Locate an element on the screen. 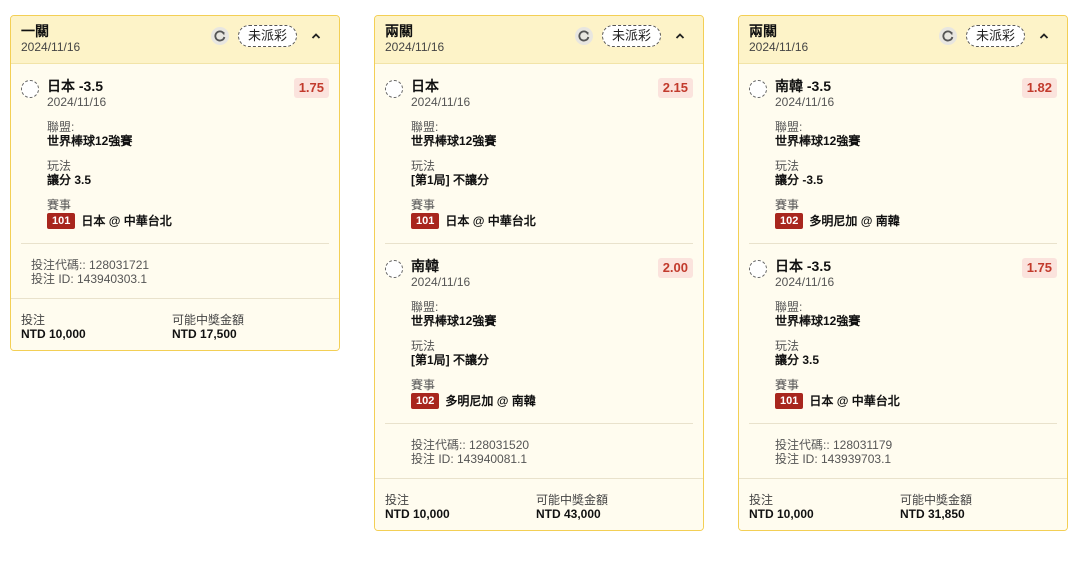 This screenshot has height=568, width=1080. odds-badge: 2.00 is located at coordinates (675, 268).